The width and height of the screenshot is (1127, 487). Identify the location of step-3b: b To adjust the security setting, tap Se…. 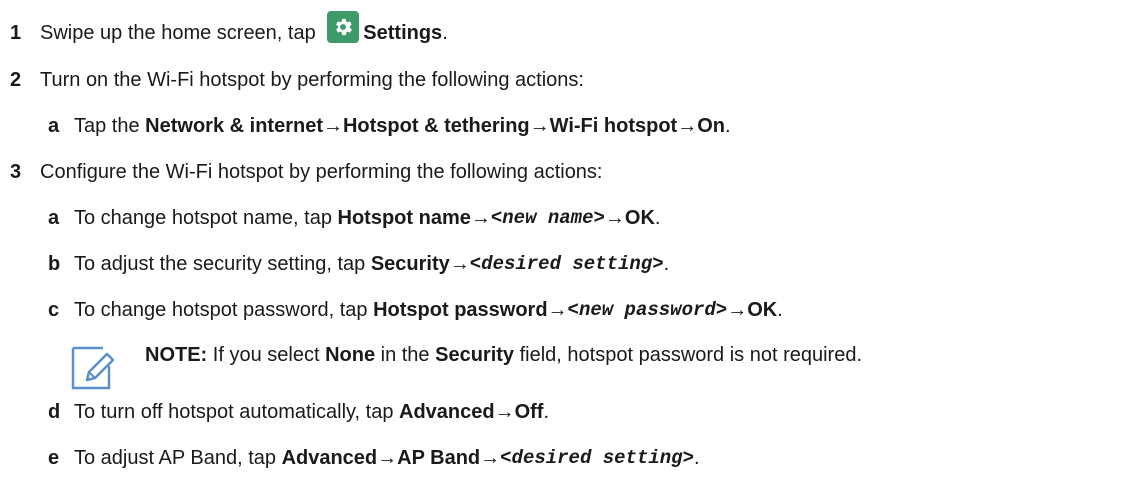
(358, 264).